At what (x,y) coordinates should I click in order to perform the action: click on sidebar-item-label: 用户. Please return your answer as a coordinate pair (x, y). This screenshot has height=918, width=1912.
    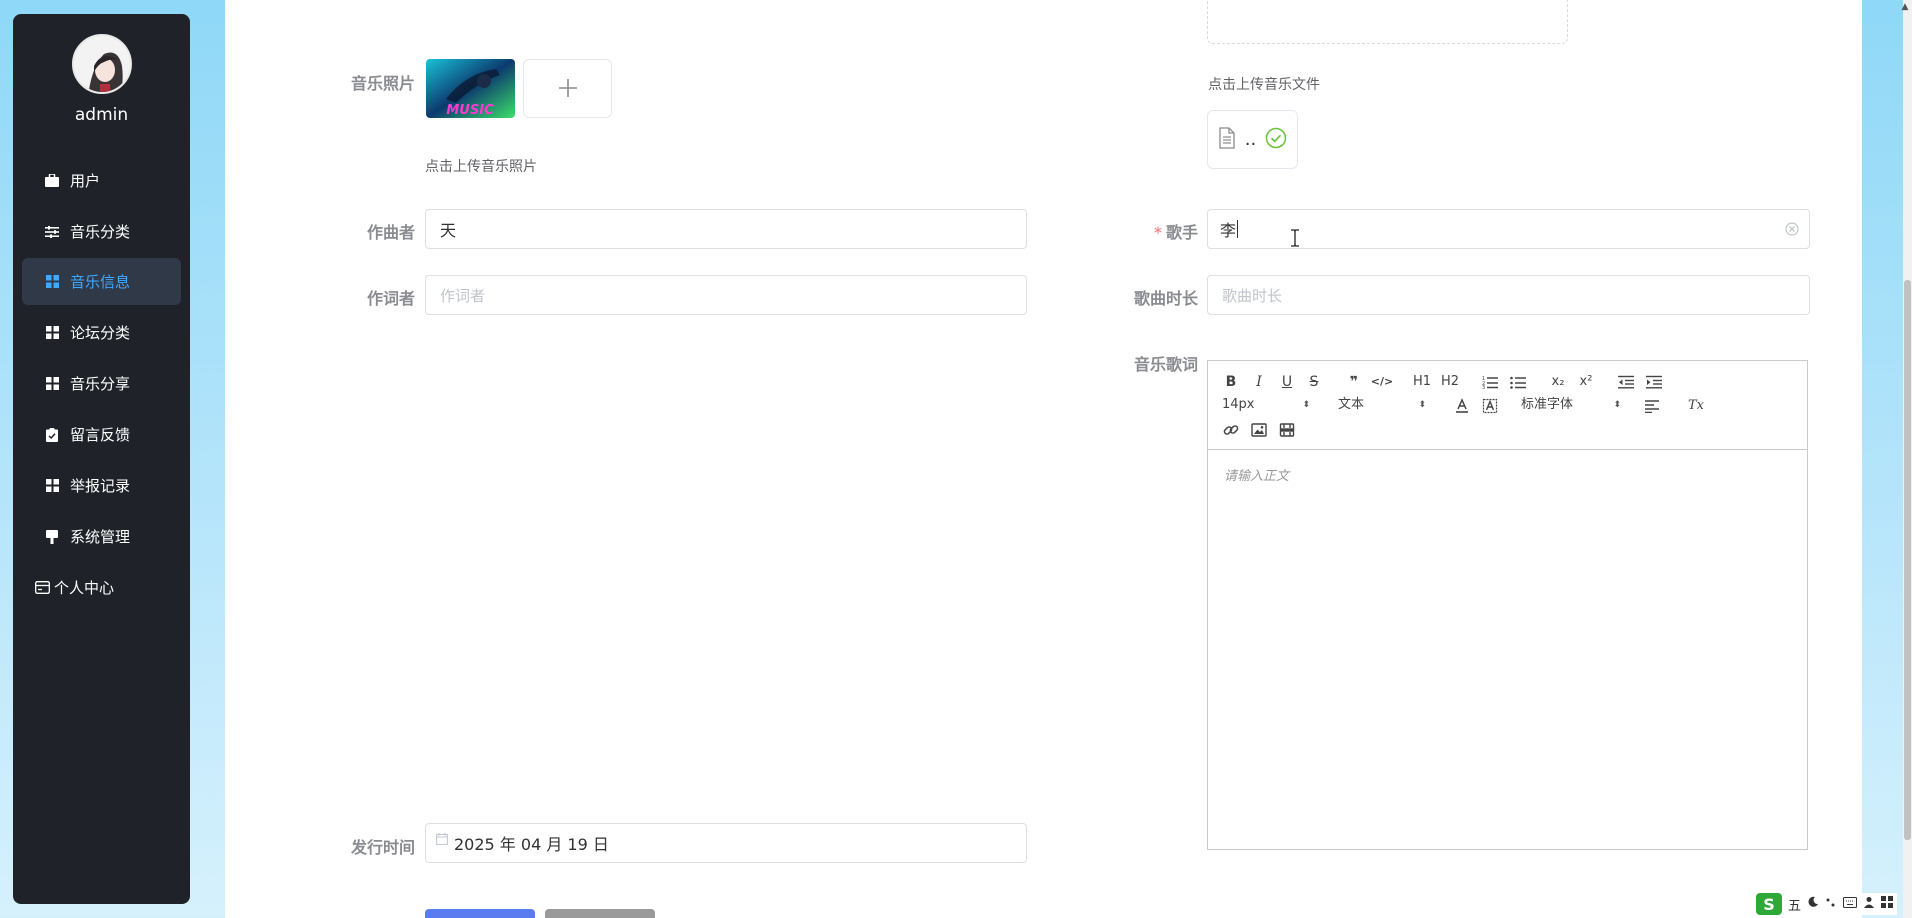
    Looking at the image, I should click on (85, 181).